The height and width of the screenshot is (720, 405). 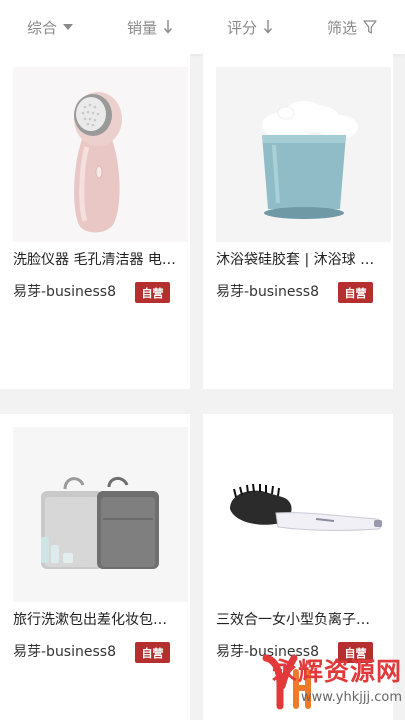 I want to click on sort-sales: 销量, so click(x=150, y=27).